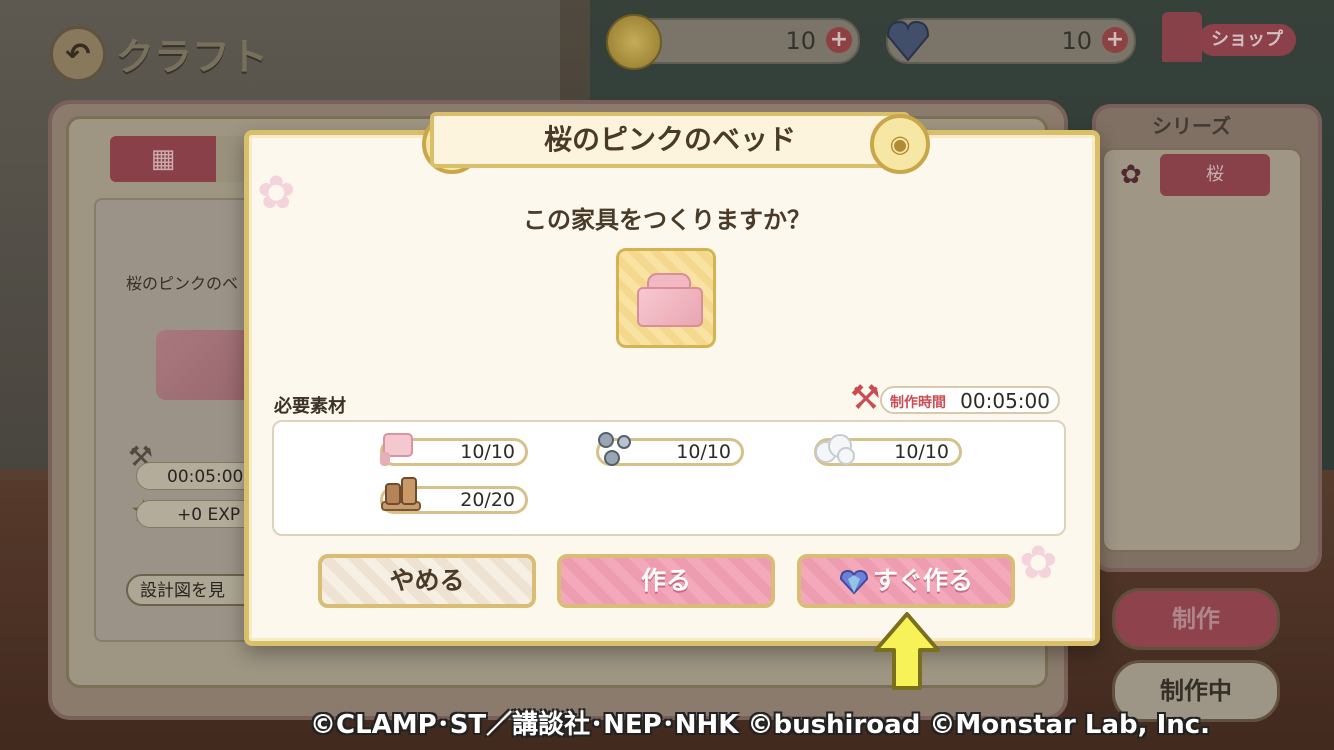  I want to click on furniture-preview, so click(666, 298).